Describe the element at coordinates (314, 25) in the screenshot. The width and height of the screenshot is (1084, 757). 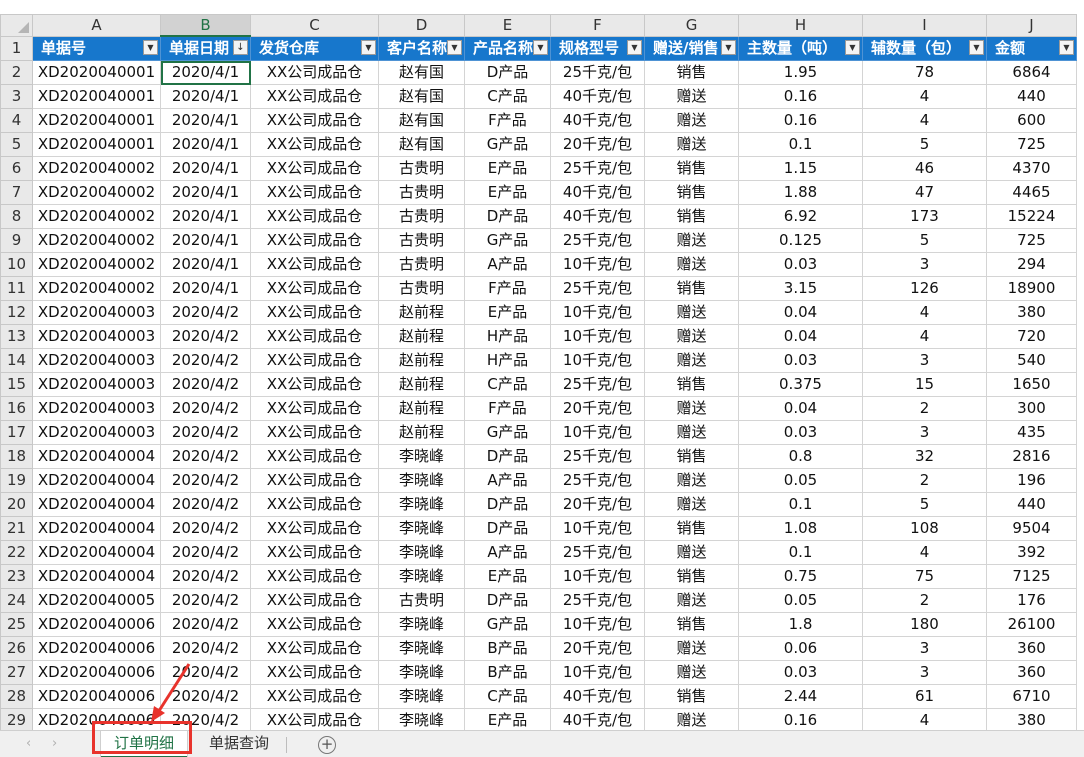
I see `column-header-c: C` at that location.